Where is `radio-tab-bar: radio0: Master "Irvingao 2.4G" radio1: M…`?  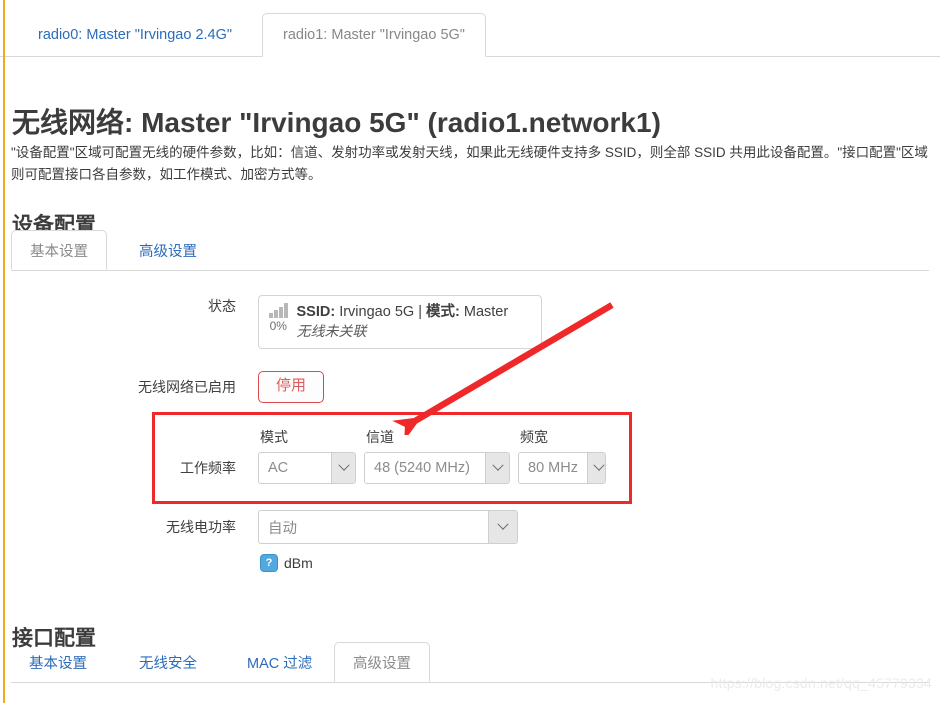 radio-tab-bar: radio0: Master "Irvingao 2.4G" radio1: M… is located at coordinates (470, 28).